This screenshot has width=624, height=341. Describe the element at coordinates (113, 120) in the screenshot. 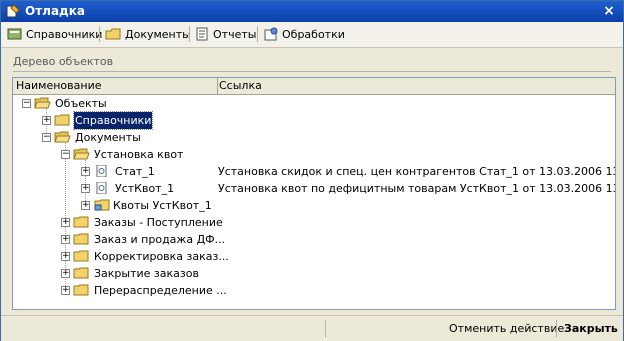

I see `tree-row-label: Справочники` at that location.